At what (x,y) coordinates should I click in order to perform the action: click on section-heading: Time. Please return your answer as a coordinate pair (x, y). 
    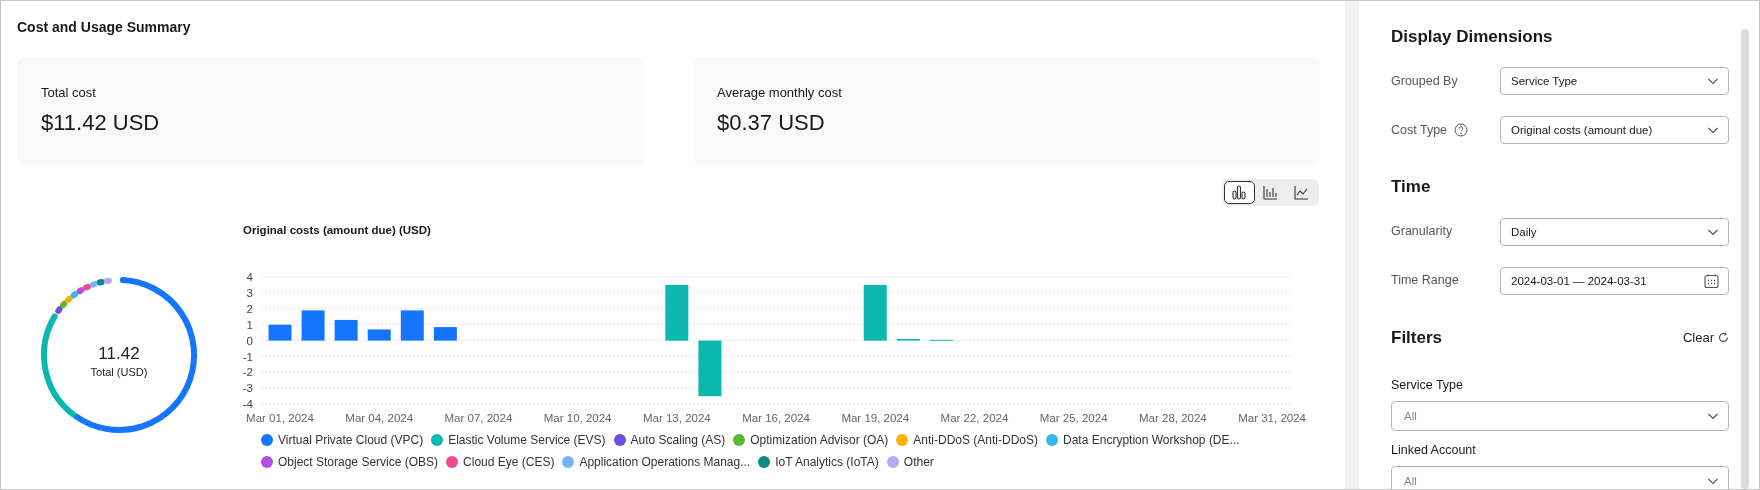
    Looking at the image, I should click on (1411, 187).